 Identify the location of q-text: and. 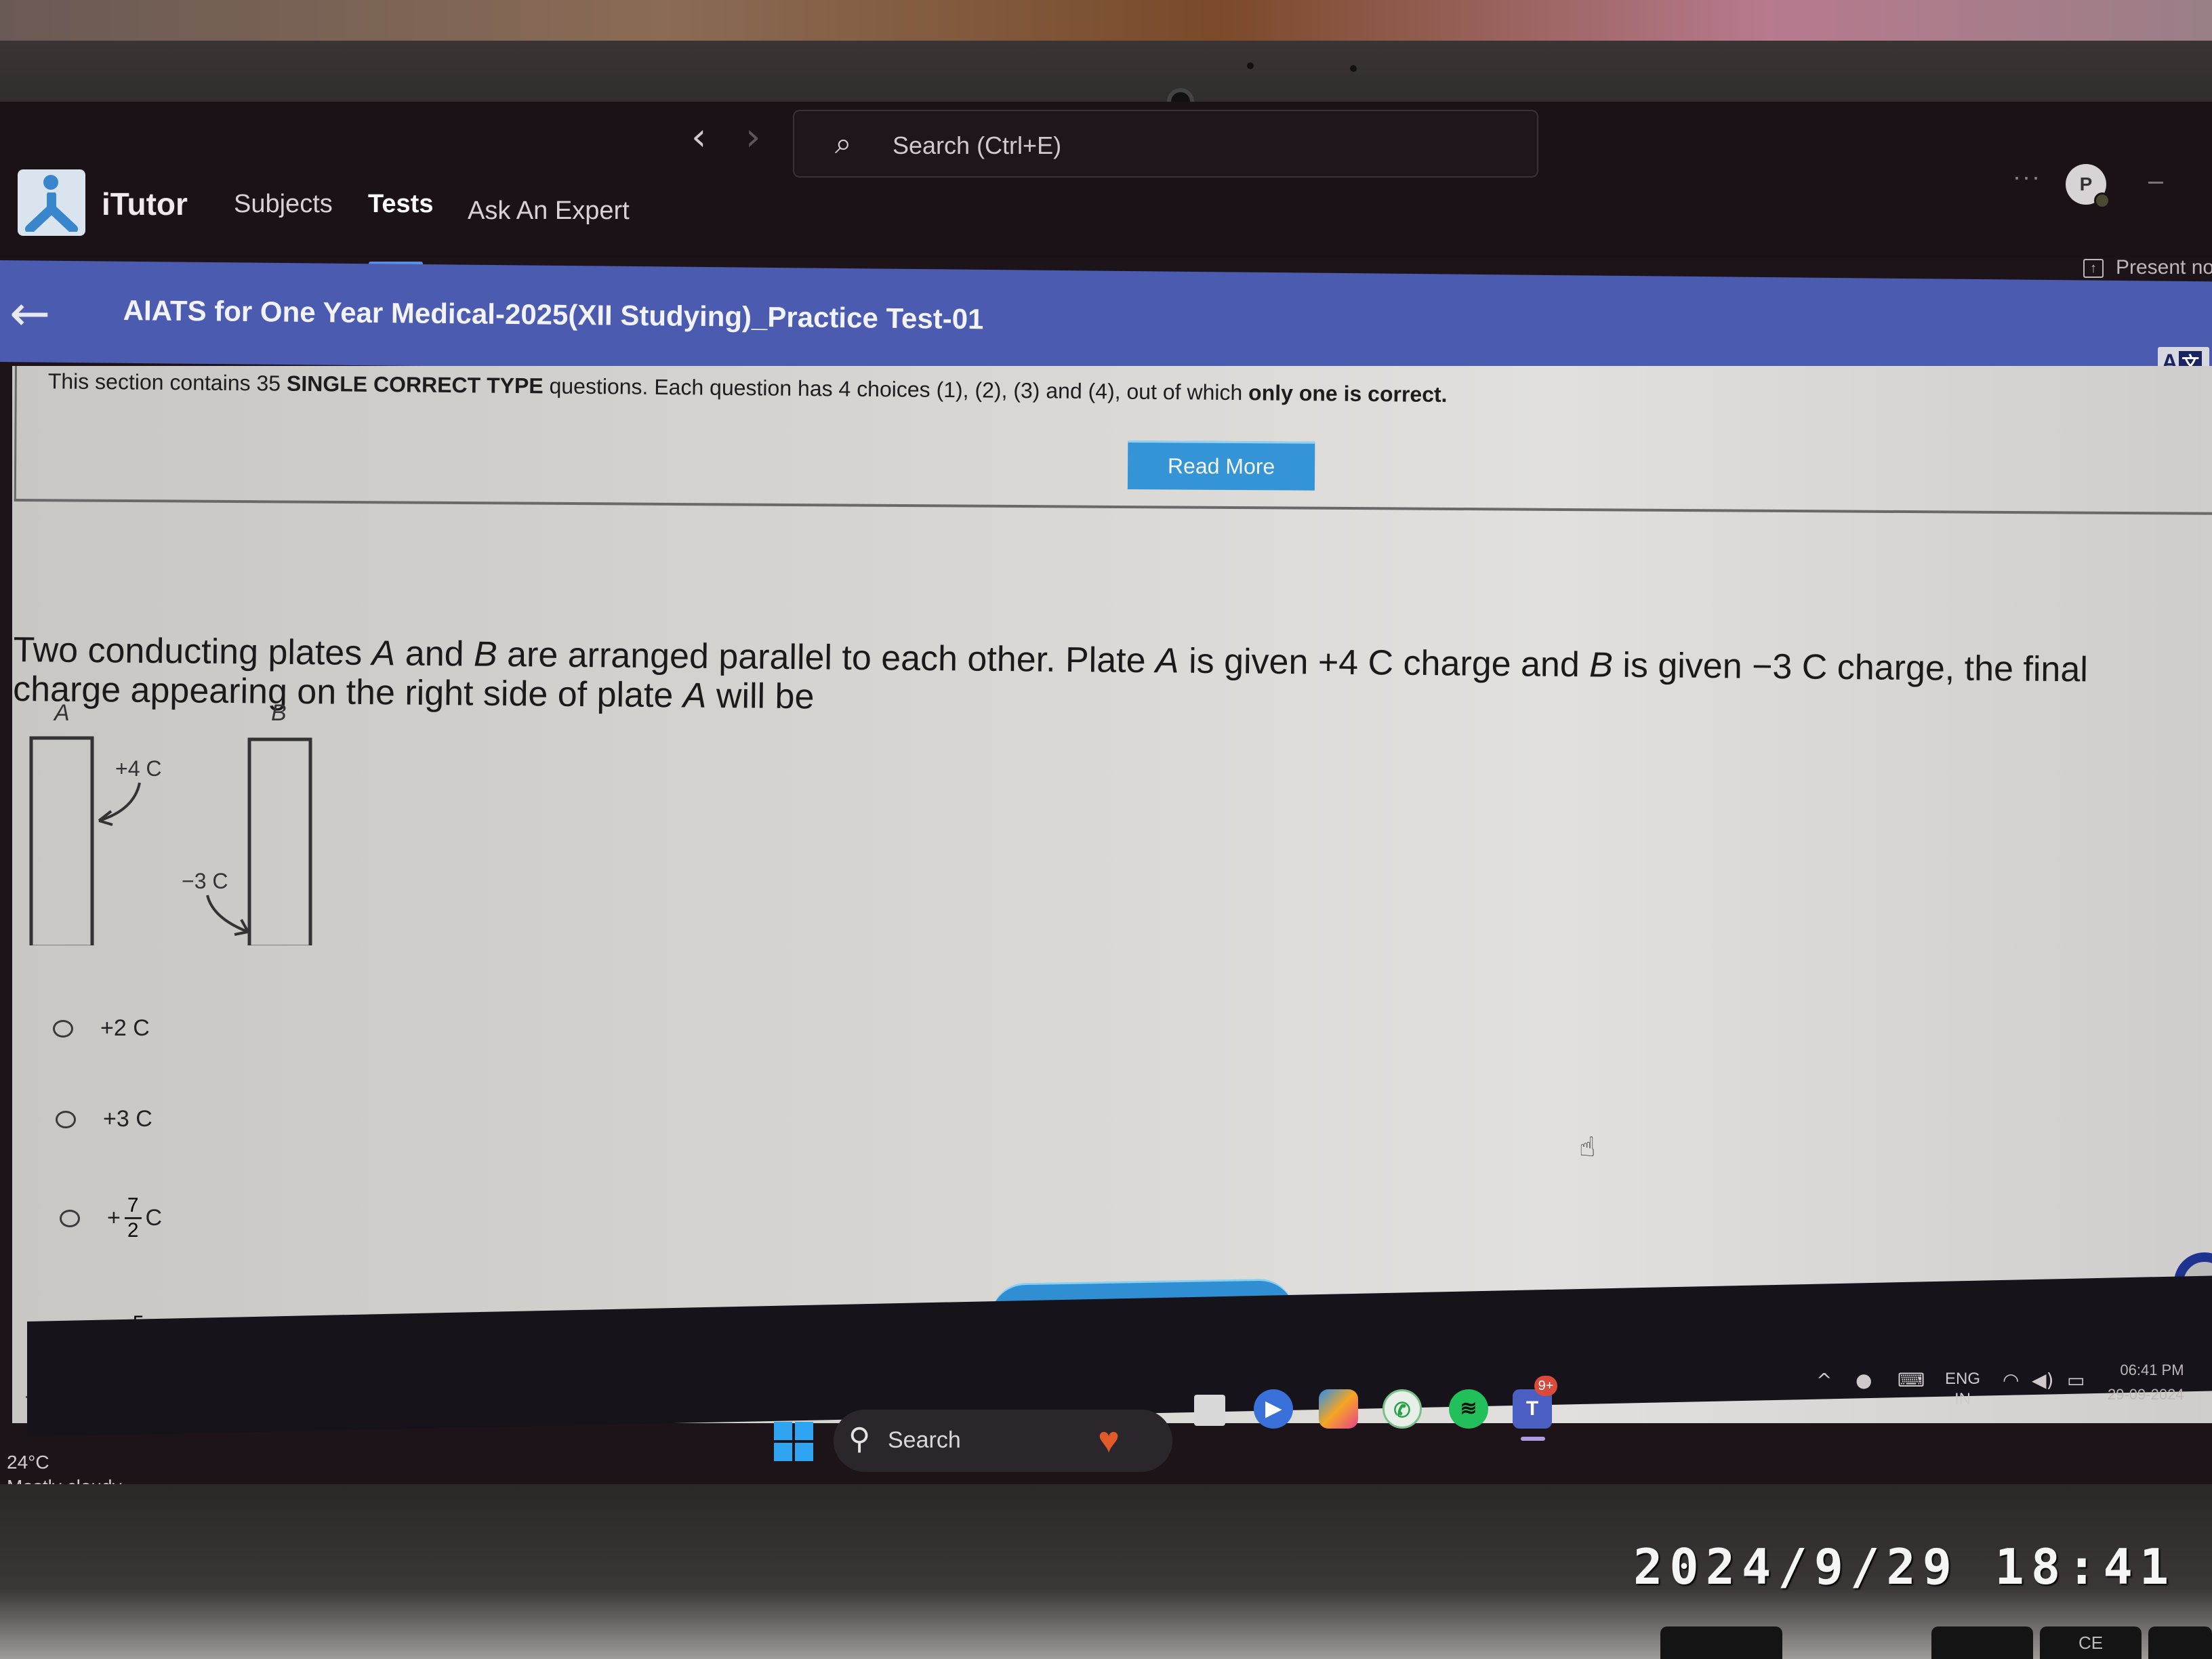
(434, 654).